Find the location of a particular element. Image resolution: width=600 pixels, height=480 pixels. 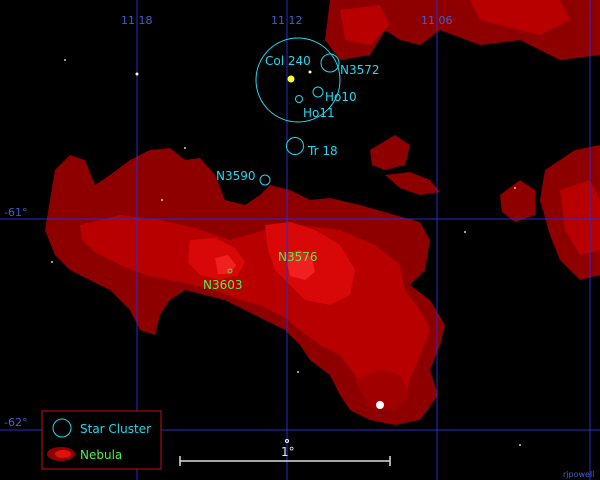

nebula-label-n3576: N3576 is located at coordinates (298, 257).